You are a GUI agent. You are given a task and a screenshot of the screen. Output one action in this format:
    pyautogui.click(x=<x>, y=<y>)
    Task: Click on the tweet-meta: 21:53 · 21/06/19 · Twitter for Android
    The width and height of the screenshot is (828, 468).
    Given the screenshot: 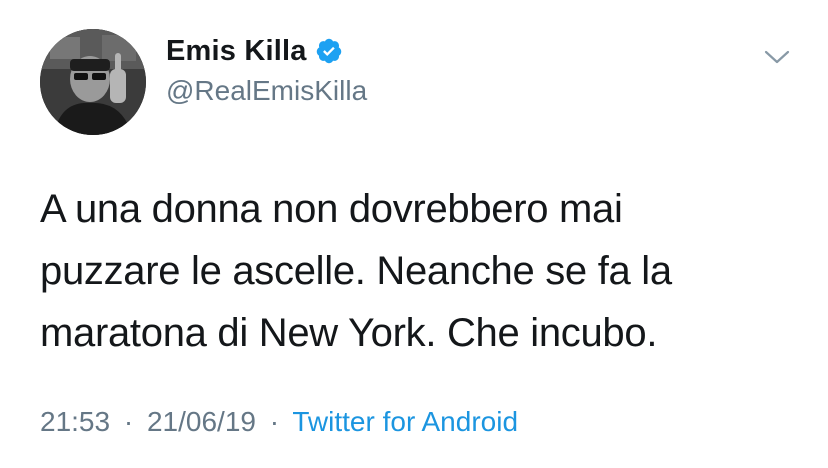 What is the action you would take?
    pyautogui.click(x=279, y=422)
    